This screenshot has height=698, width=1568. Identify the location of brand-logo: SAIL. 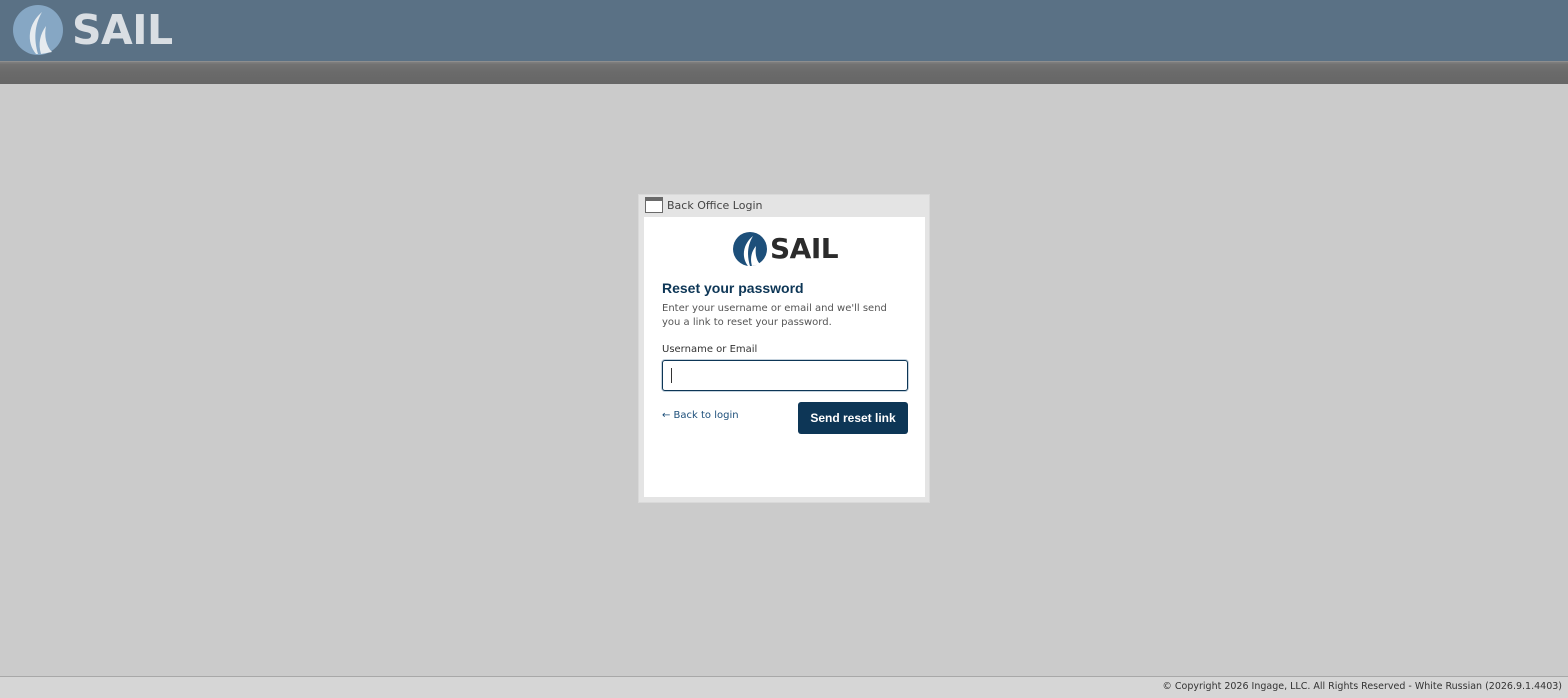
(785, 249).